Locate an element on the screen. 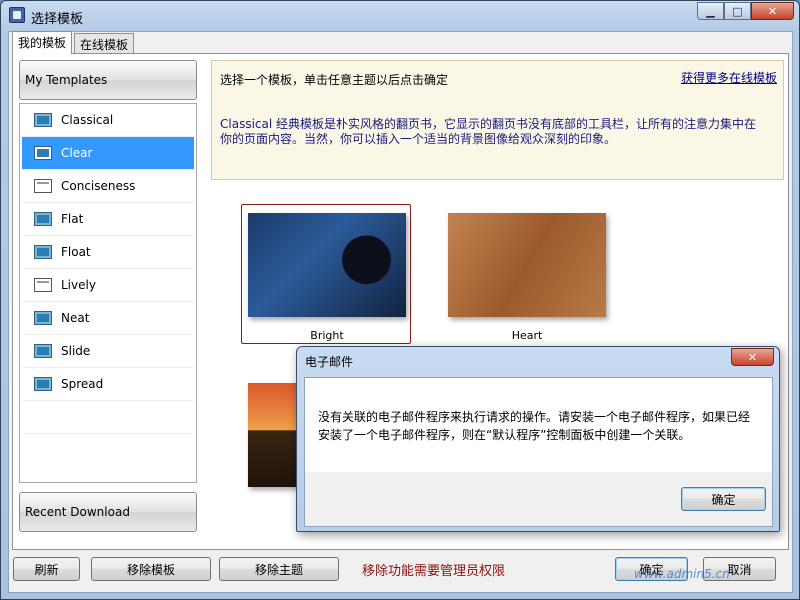  title-bar: 选择模板 ▁ □ ✕ is located at coordinates (400, 16).